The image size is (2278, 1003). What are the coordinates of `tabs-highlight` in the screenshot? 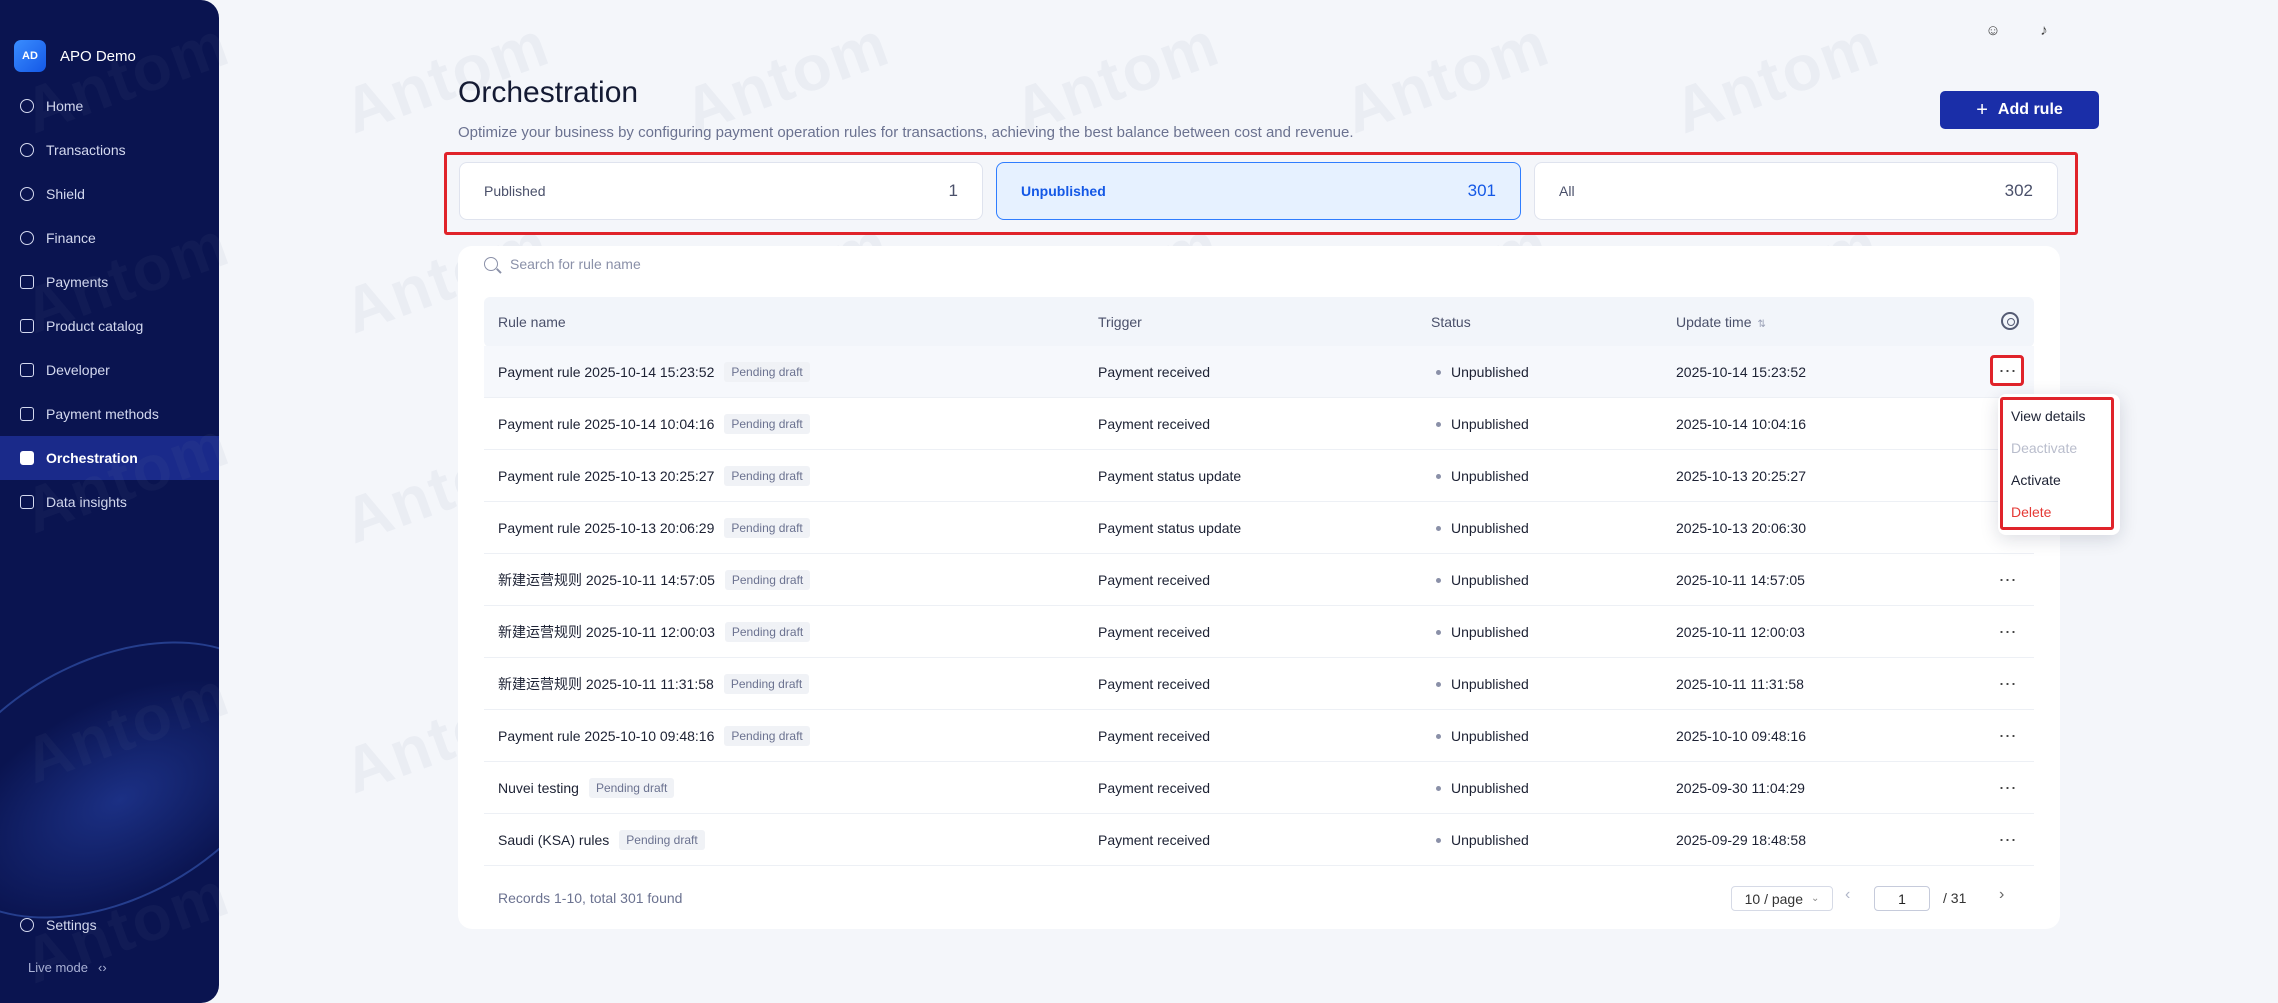 It's located at (1261, 193).